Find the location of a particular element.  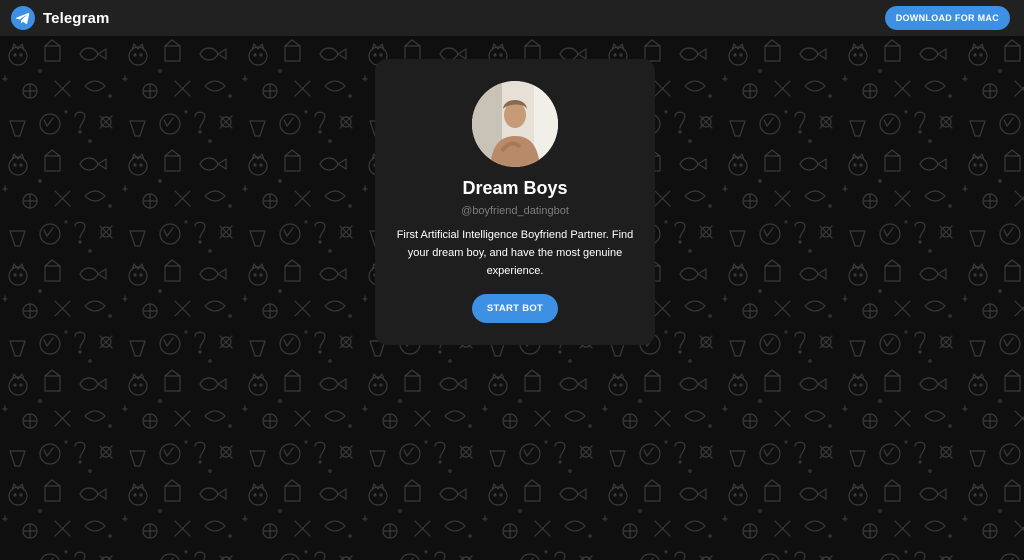

start-bot-button: START BOT is located at coordinates (515, 308).